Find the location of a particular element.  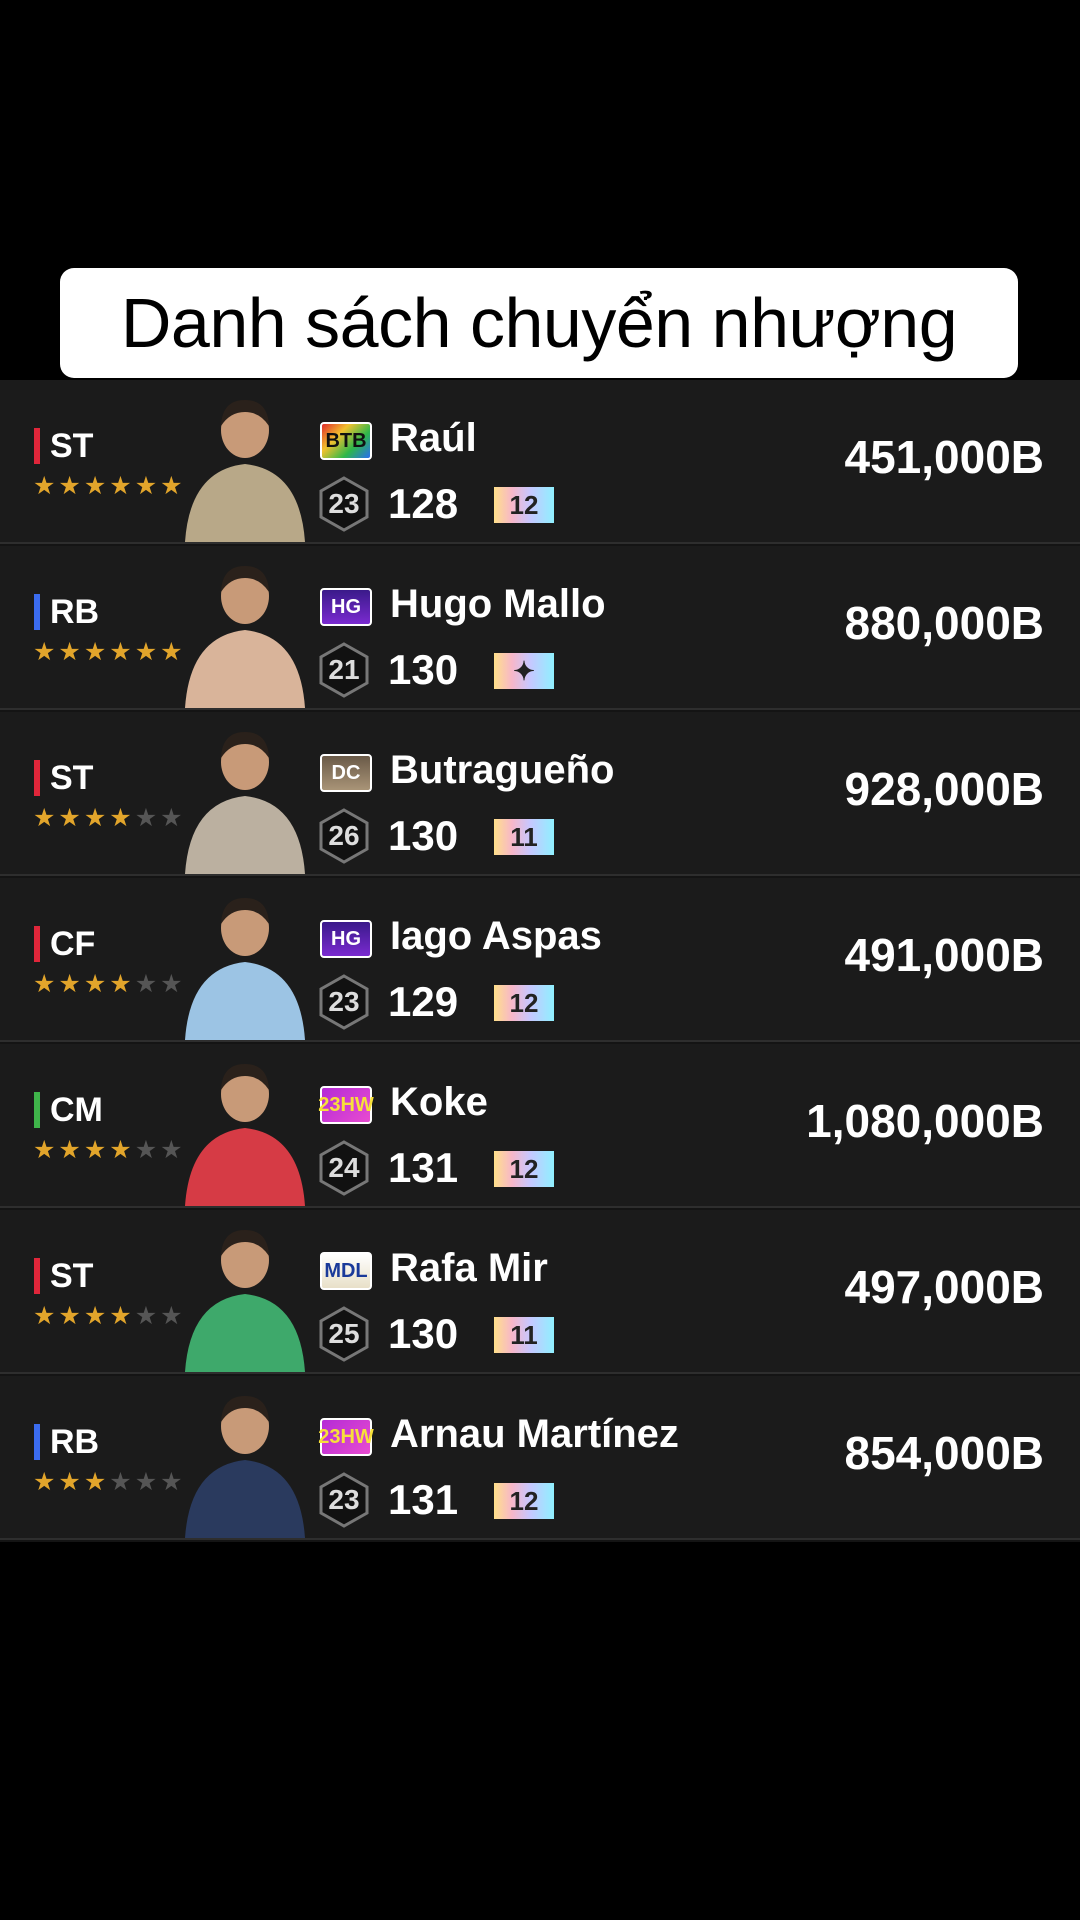

player-name: Butragueño is located at coordinates (502, 770).